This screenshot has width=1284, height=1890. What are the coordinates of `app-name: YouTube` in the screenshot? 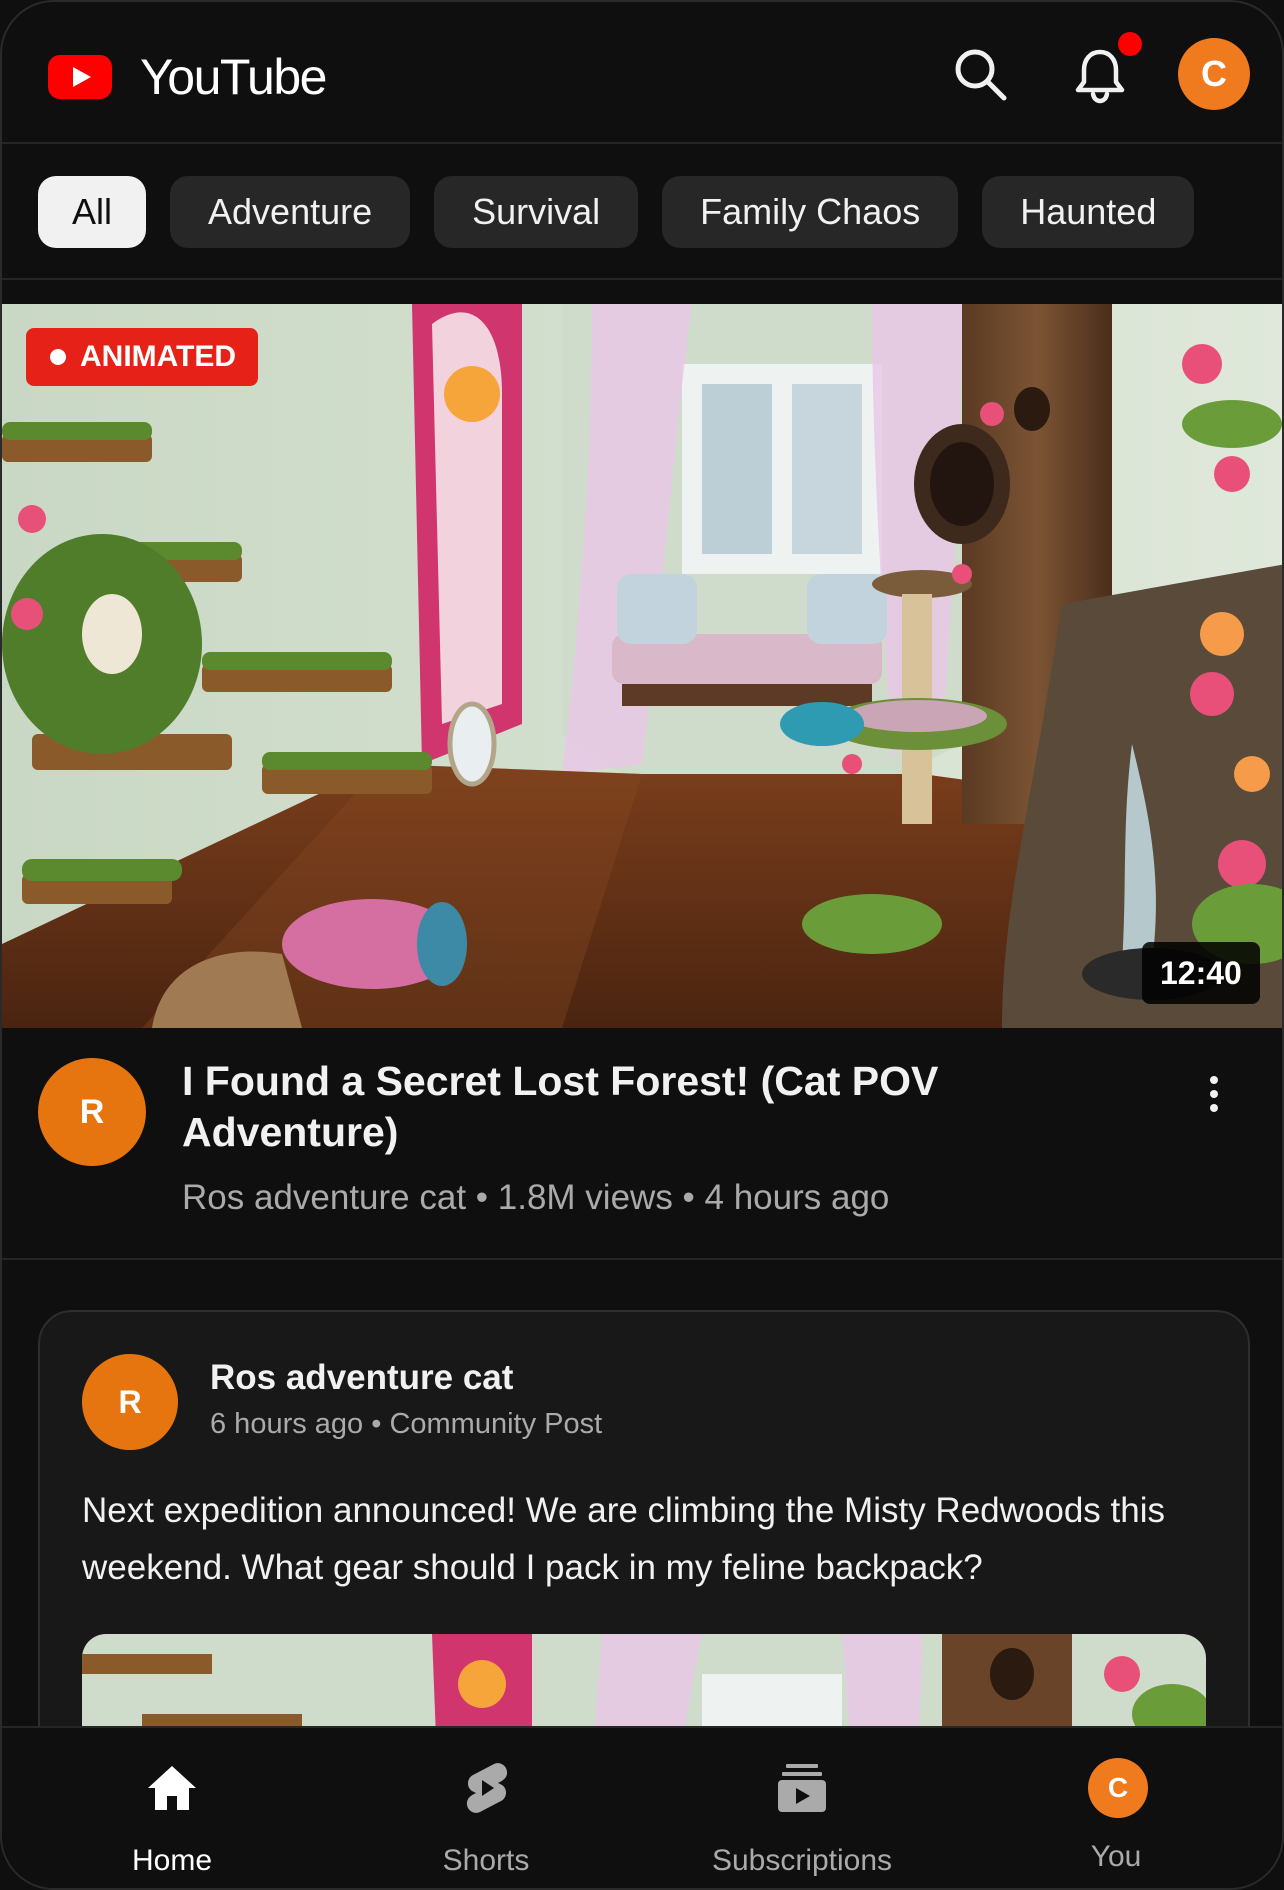 It's located at (233, 77).